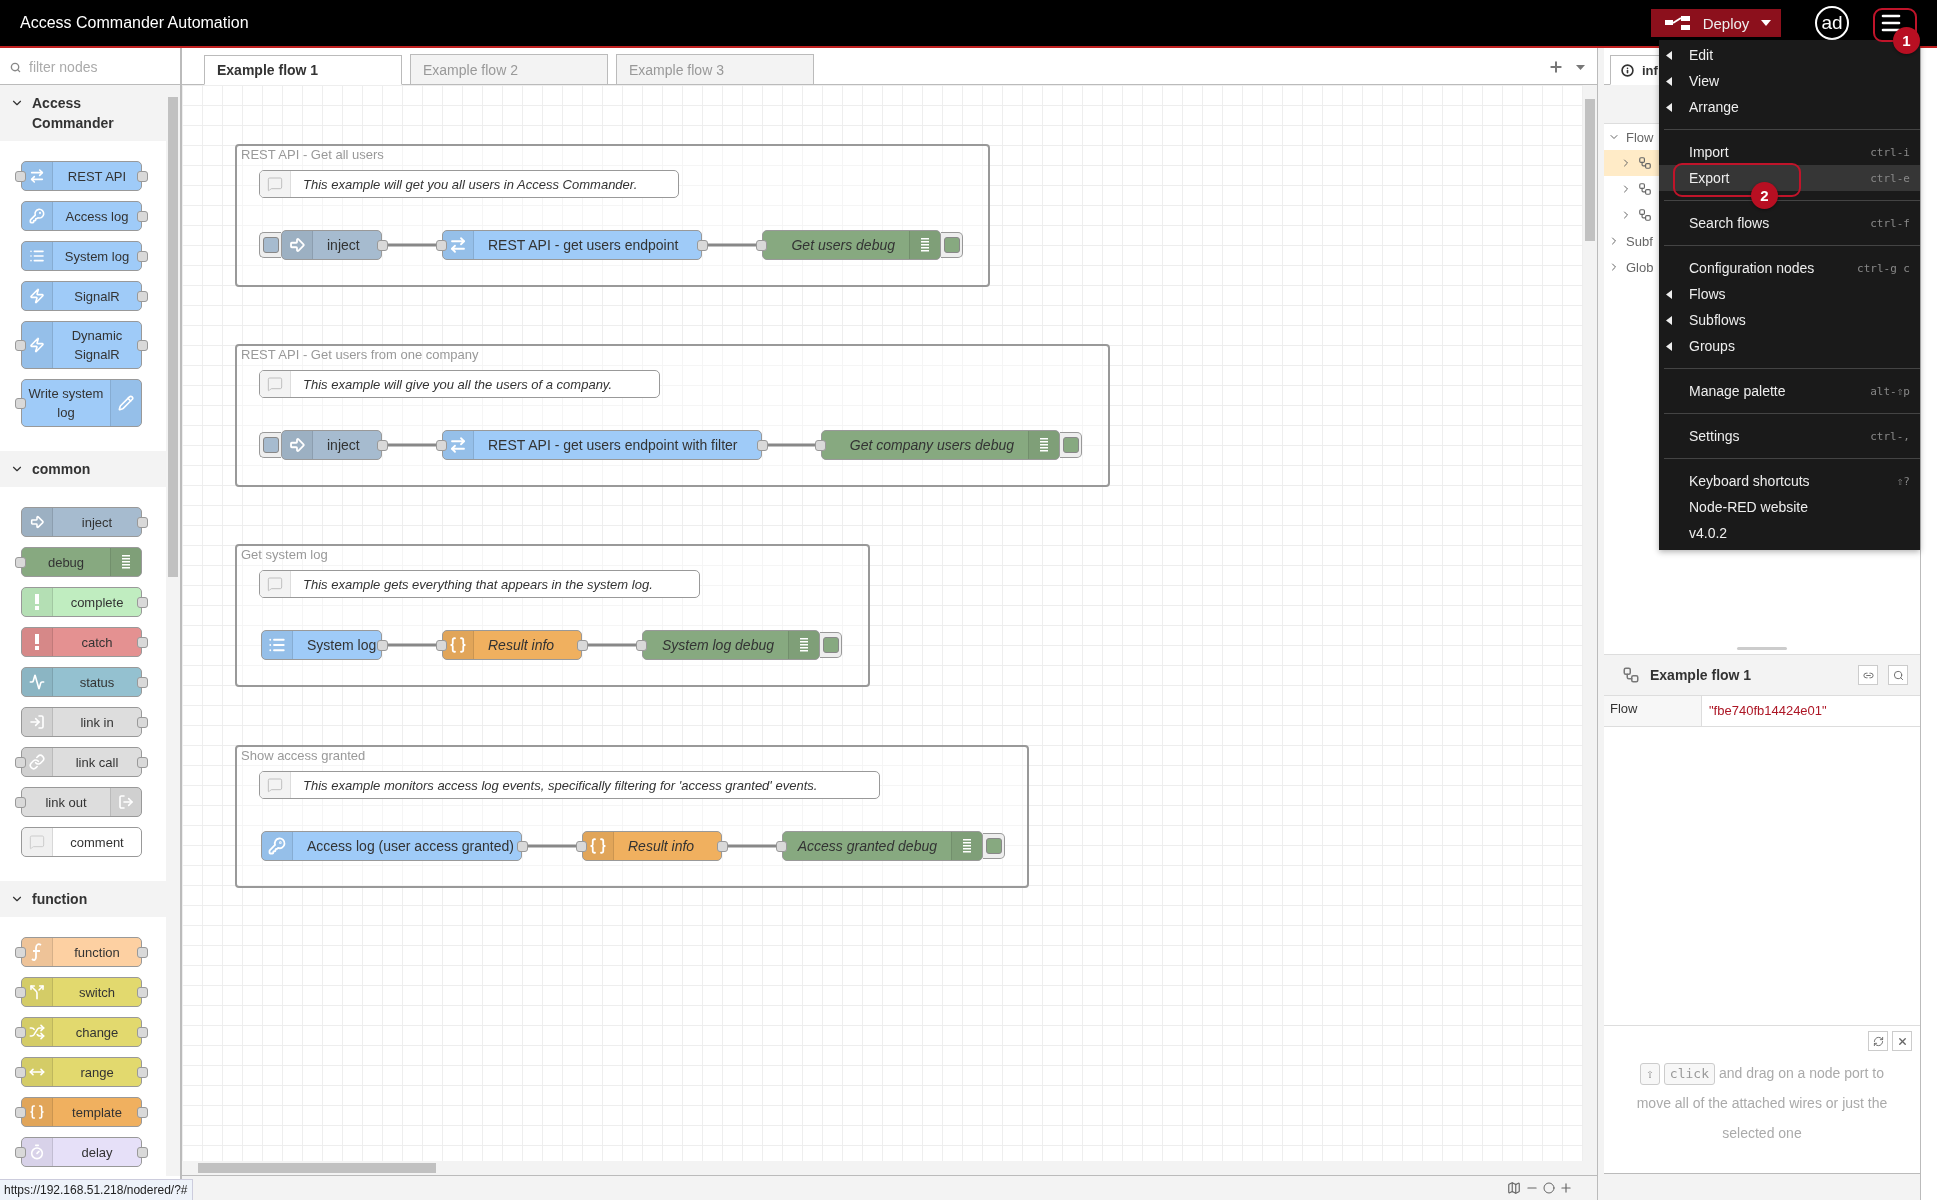  What do you see at coordinates (1890, 223) in the screenshot?
I see `shortcut-hint: ctrl-f` at bounding box center [1890, 223].